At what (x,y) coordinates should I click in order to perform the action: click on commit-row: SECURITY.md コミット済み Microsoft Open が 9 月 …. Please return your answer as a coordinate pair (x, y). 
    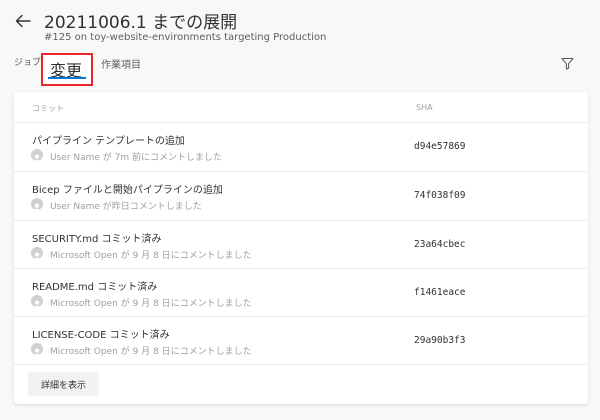
    Looking at the image, I should click on (301, 246).